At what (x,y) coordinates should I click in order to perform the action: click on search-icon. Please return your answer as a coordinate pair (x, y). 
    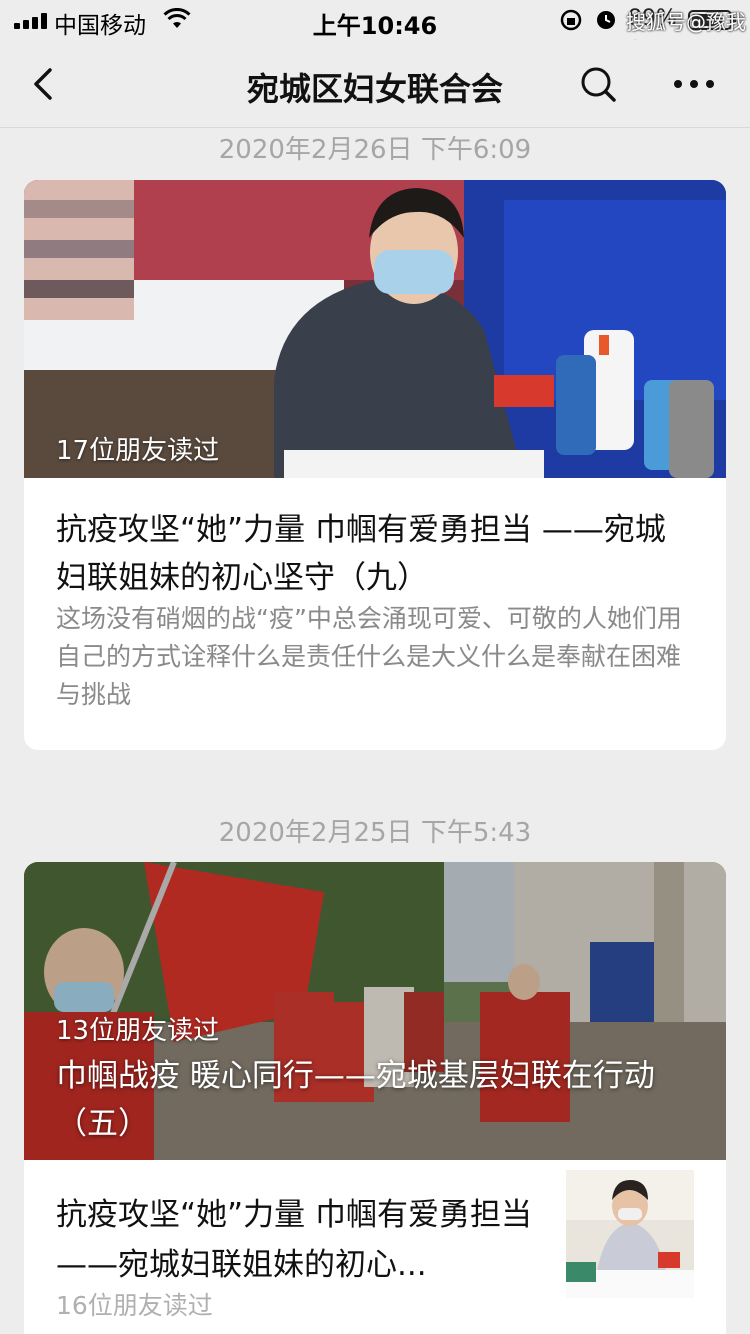
    Looking at the image, I should click on (598, 84).